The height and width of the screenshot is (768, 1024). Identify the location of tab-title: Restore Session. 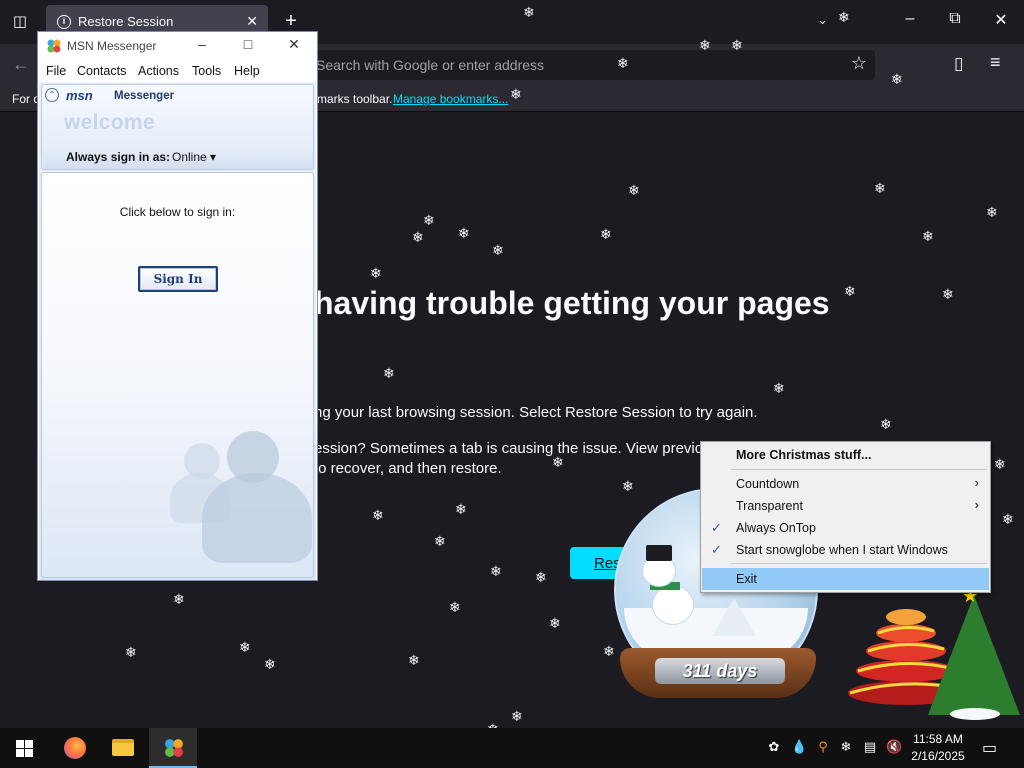
(126, 21).